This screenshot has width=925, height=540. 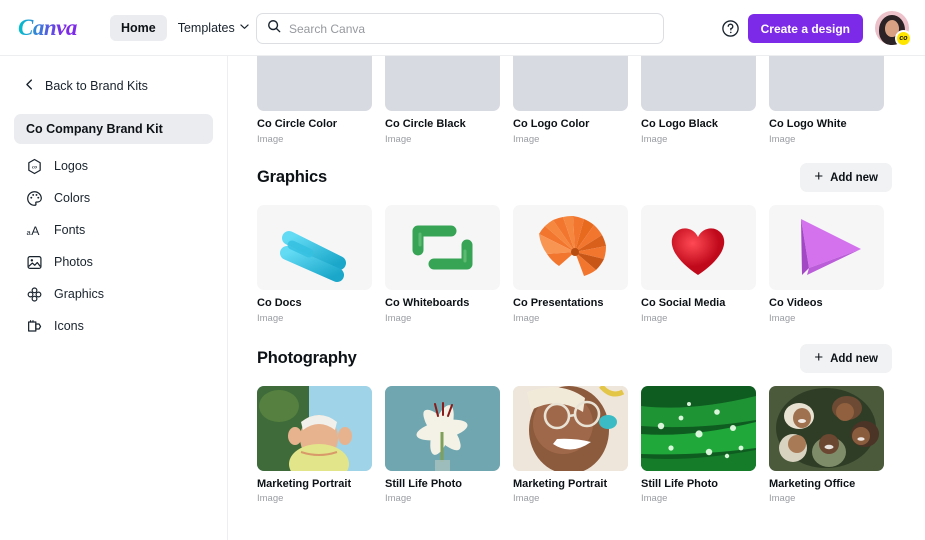 I want to click on sidebar-item-photos: Photos, so click(x=113, y=262).